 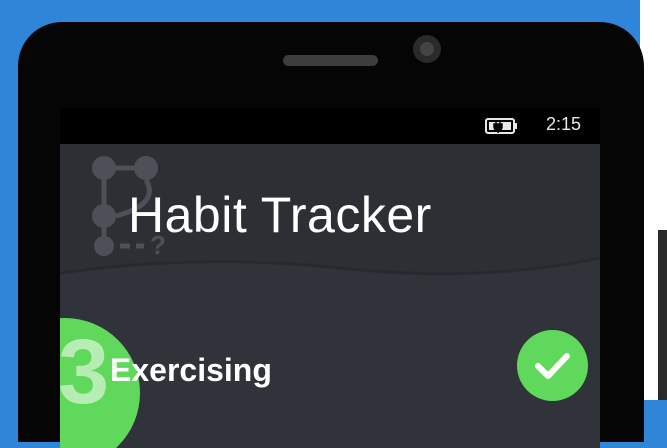 I want to click on battery-charging-icon, so click(x=501, y=126).